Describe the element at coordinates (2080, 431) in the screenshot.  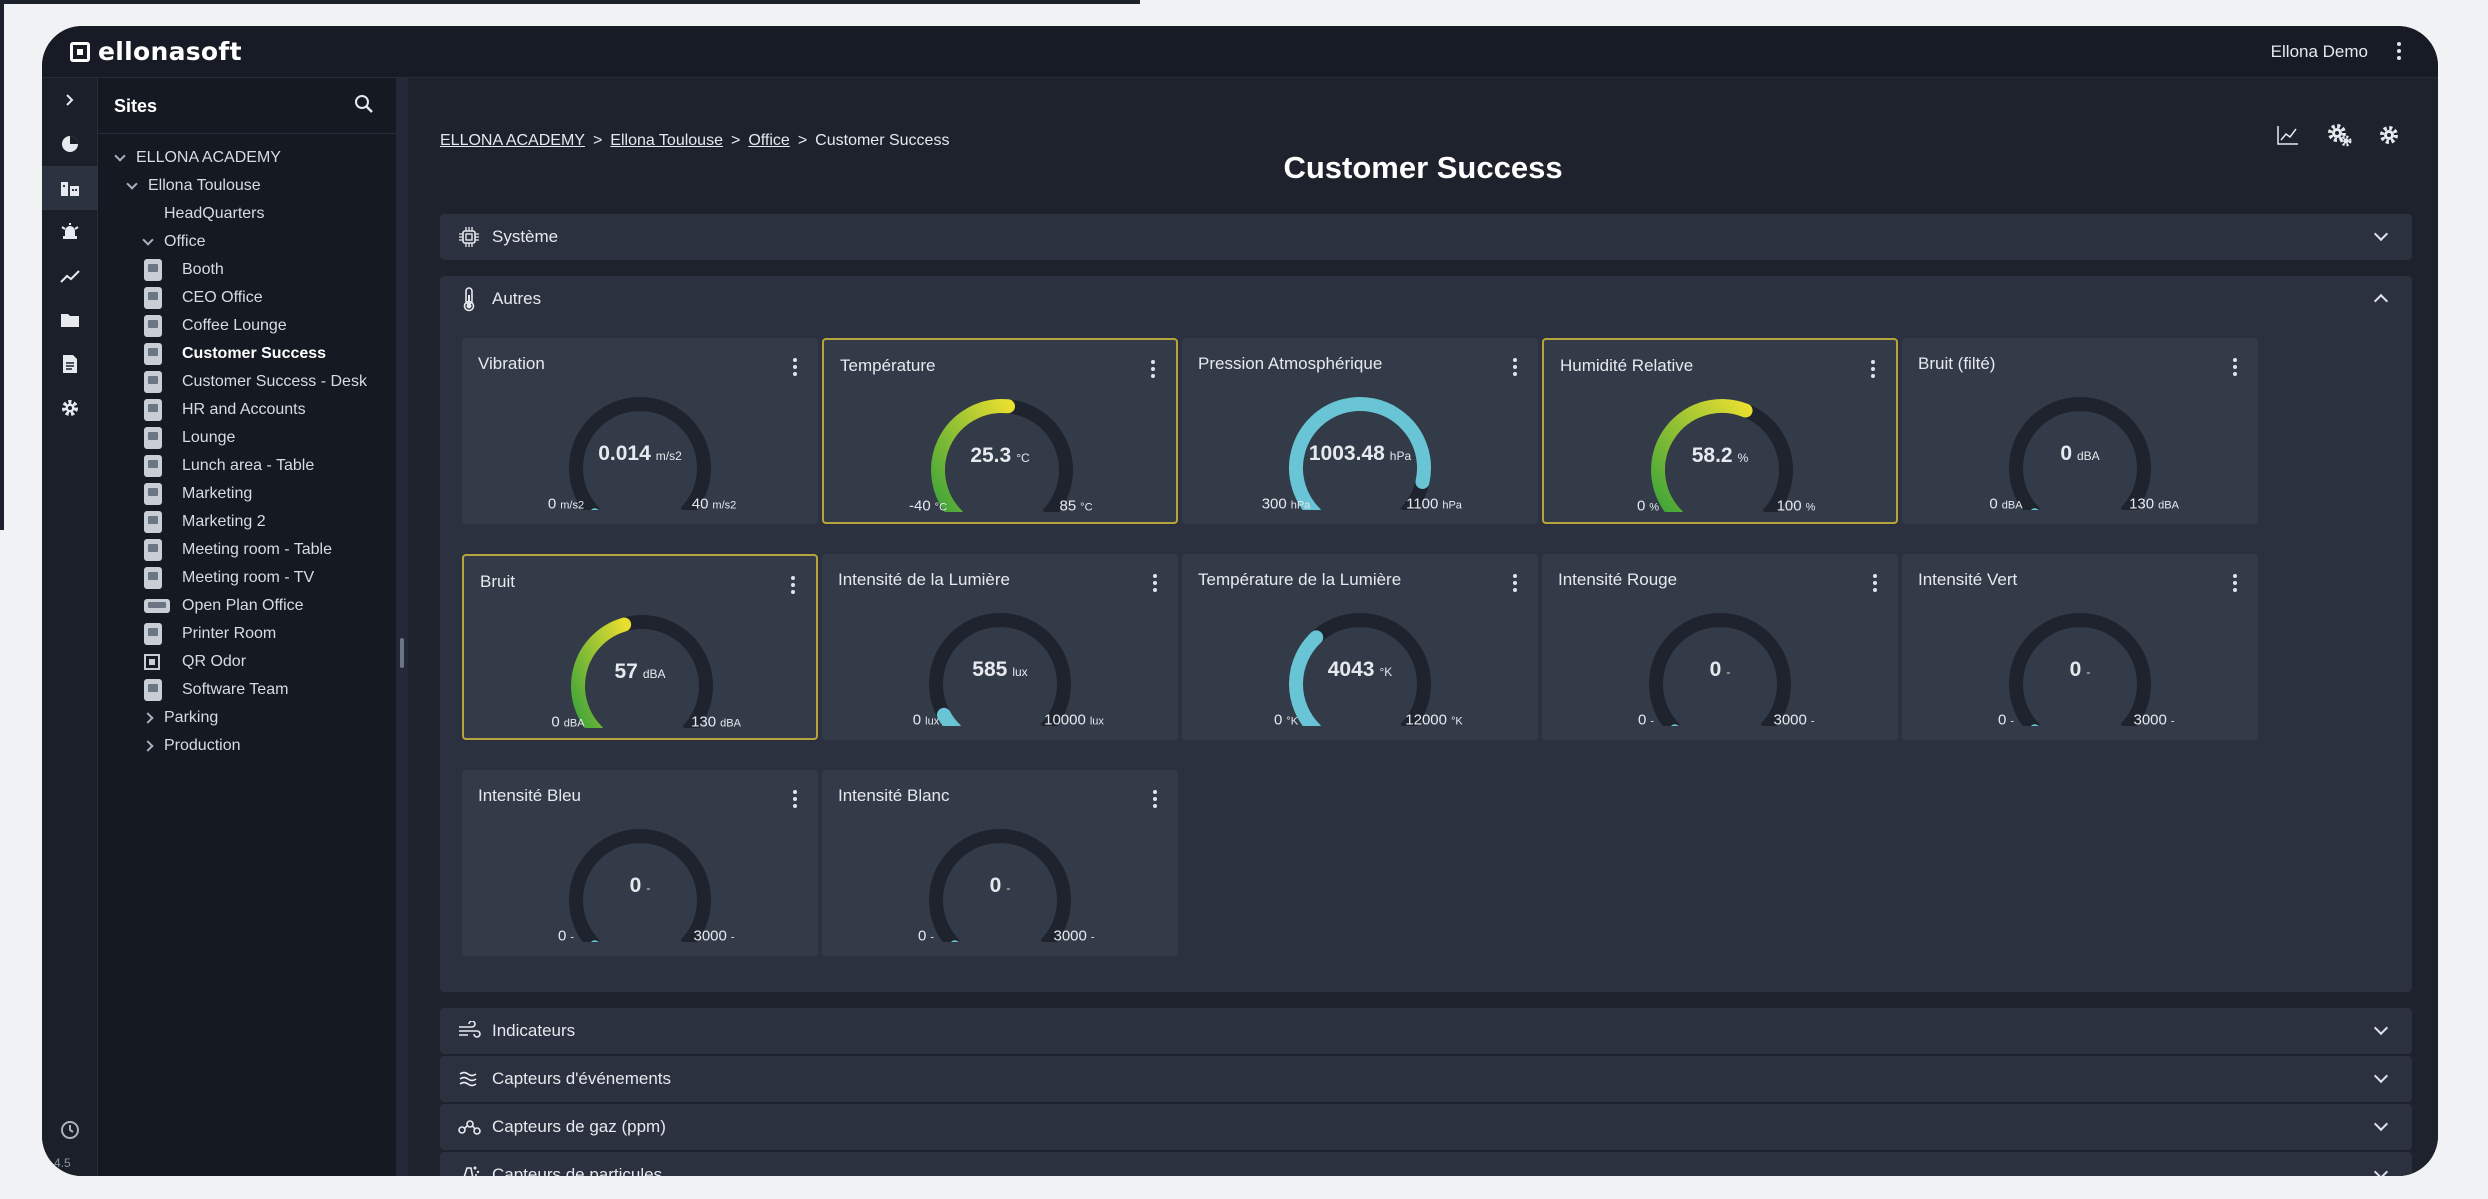
I see `sensor-card: Bruit (filté) 0 dBA 0 dBA 130 dBA` at that location.